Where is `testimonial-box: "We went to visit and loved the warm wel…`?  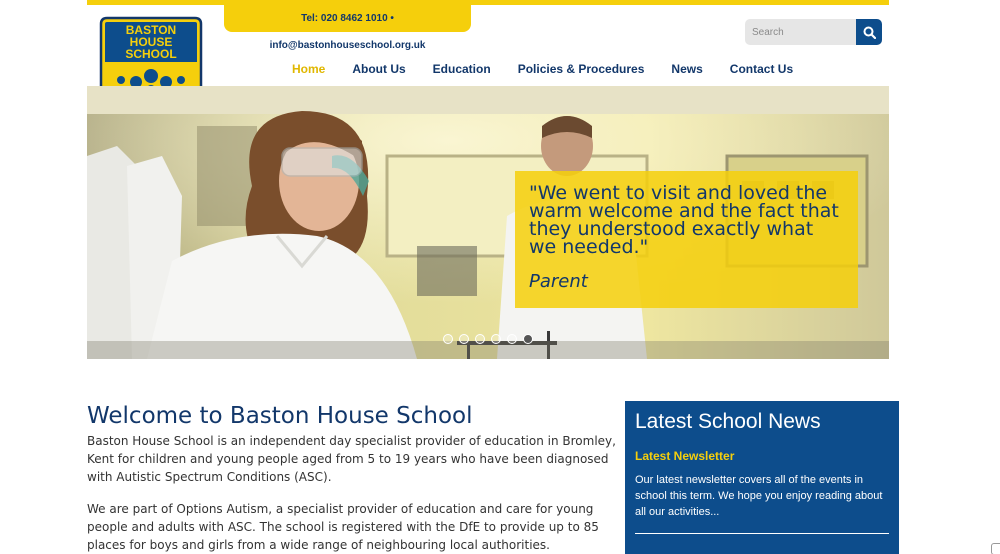 testimonial-box: "We went to visit and loved the warm wel… is located at coordinates (686, 239).